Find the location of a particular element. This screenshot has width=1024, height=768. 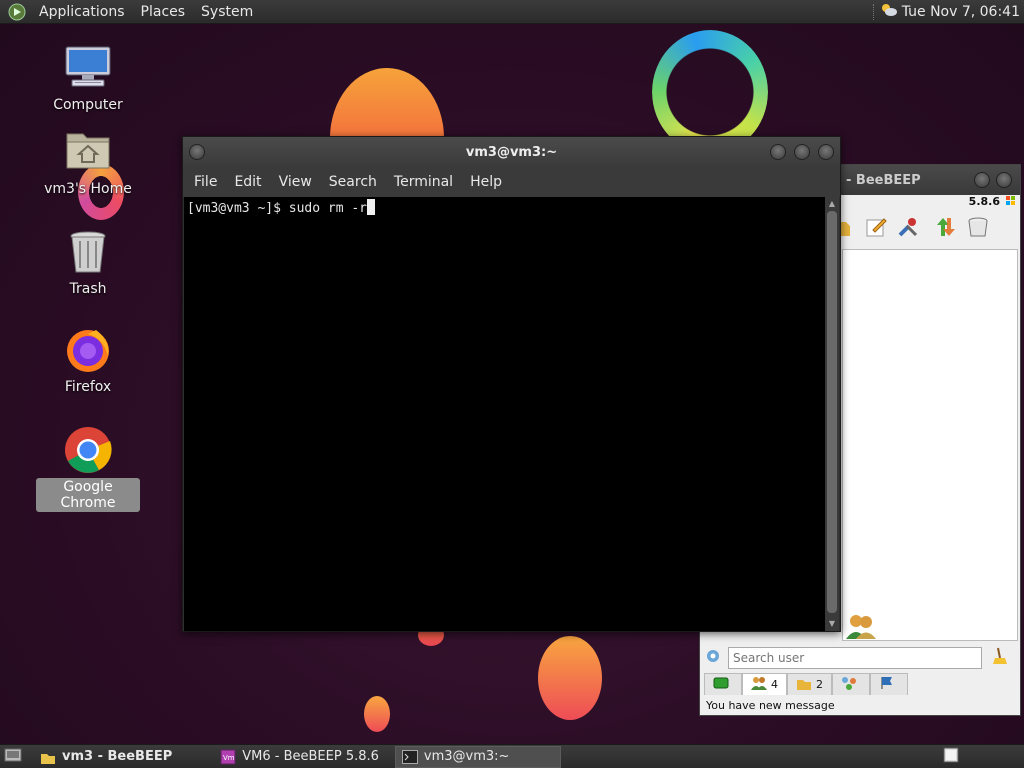

menu-file: File is located at coordinates (205, 182).